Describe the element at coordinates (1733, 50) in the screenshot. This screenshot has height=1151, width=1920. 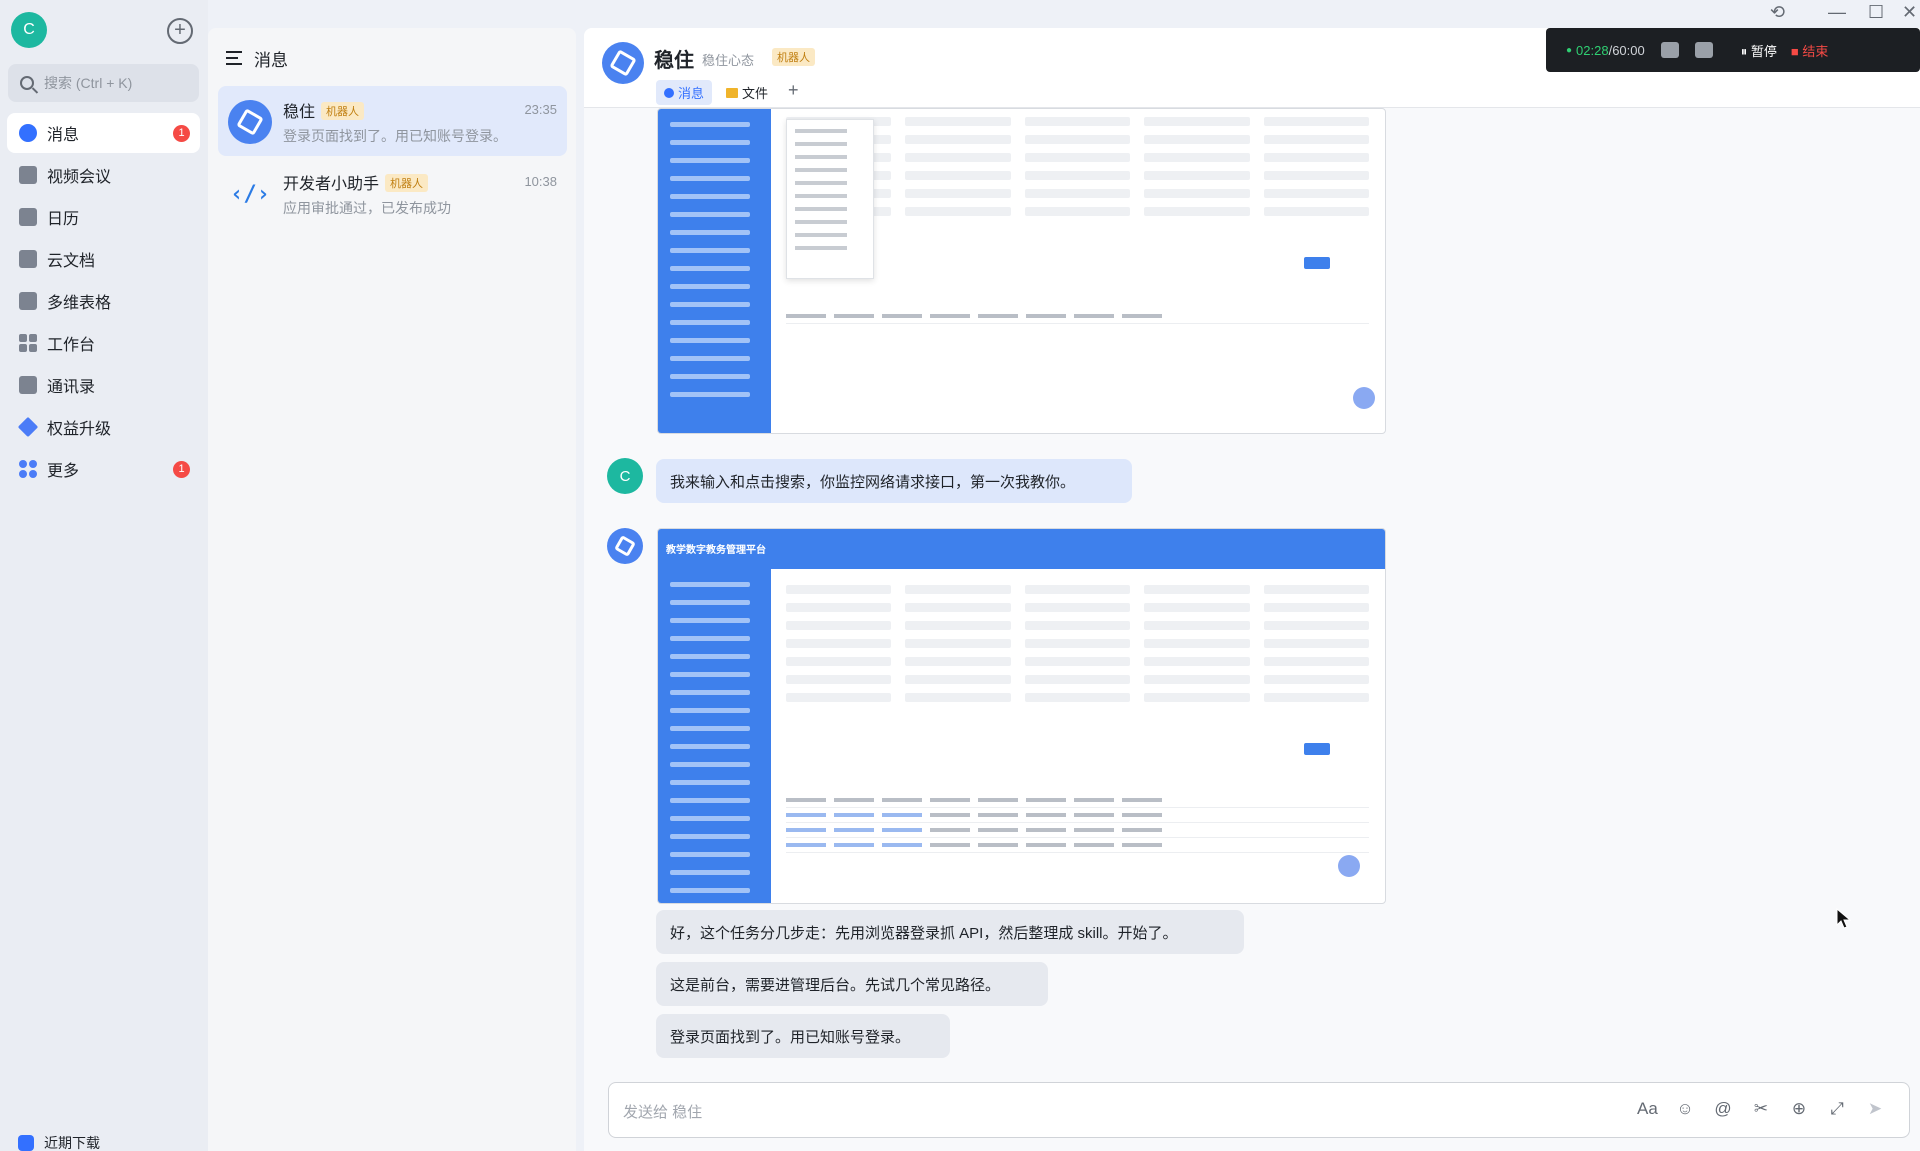
I see `recording-toolbar: ● 02:28 /60:00 ⏸ 暂停 ■ 结束` at that location.